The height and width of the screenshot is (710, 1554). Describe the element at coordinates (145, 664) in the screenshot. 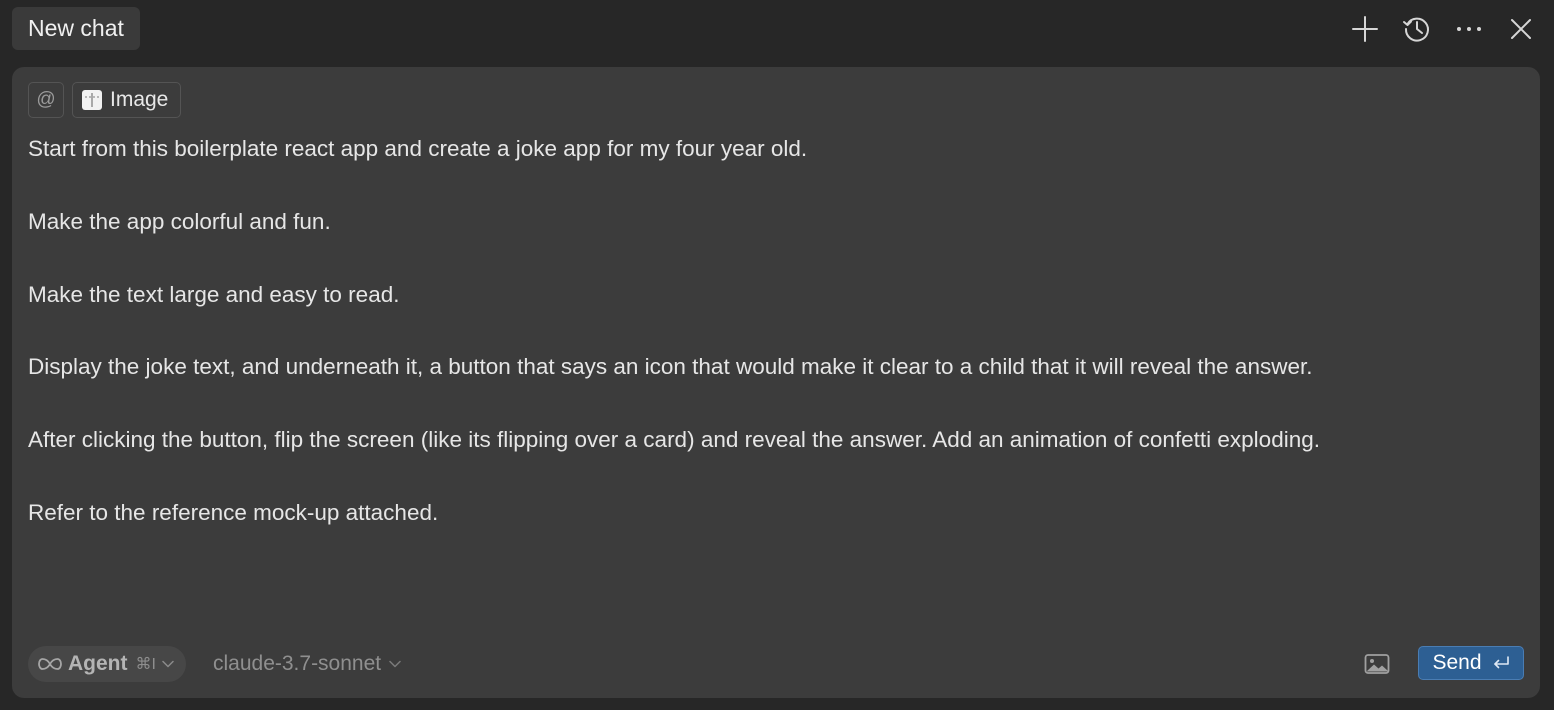

I see `mode-shortcut: ⌘I` at that location.